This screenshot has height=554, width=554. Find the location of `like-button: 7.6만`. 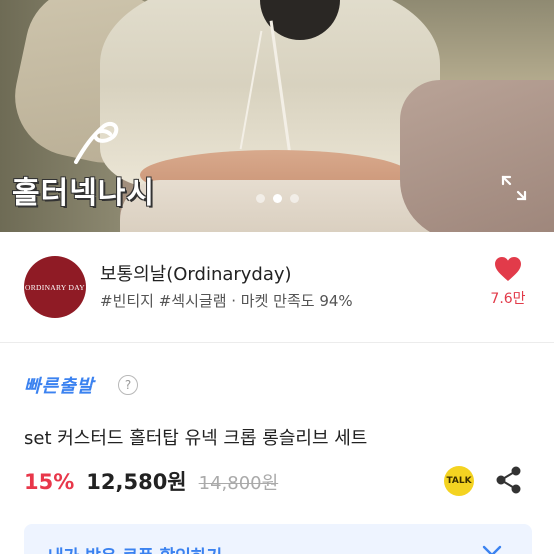

like-button: 7.6만 is located at coordinates (508, 282).